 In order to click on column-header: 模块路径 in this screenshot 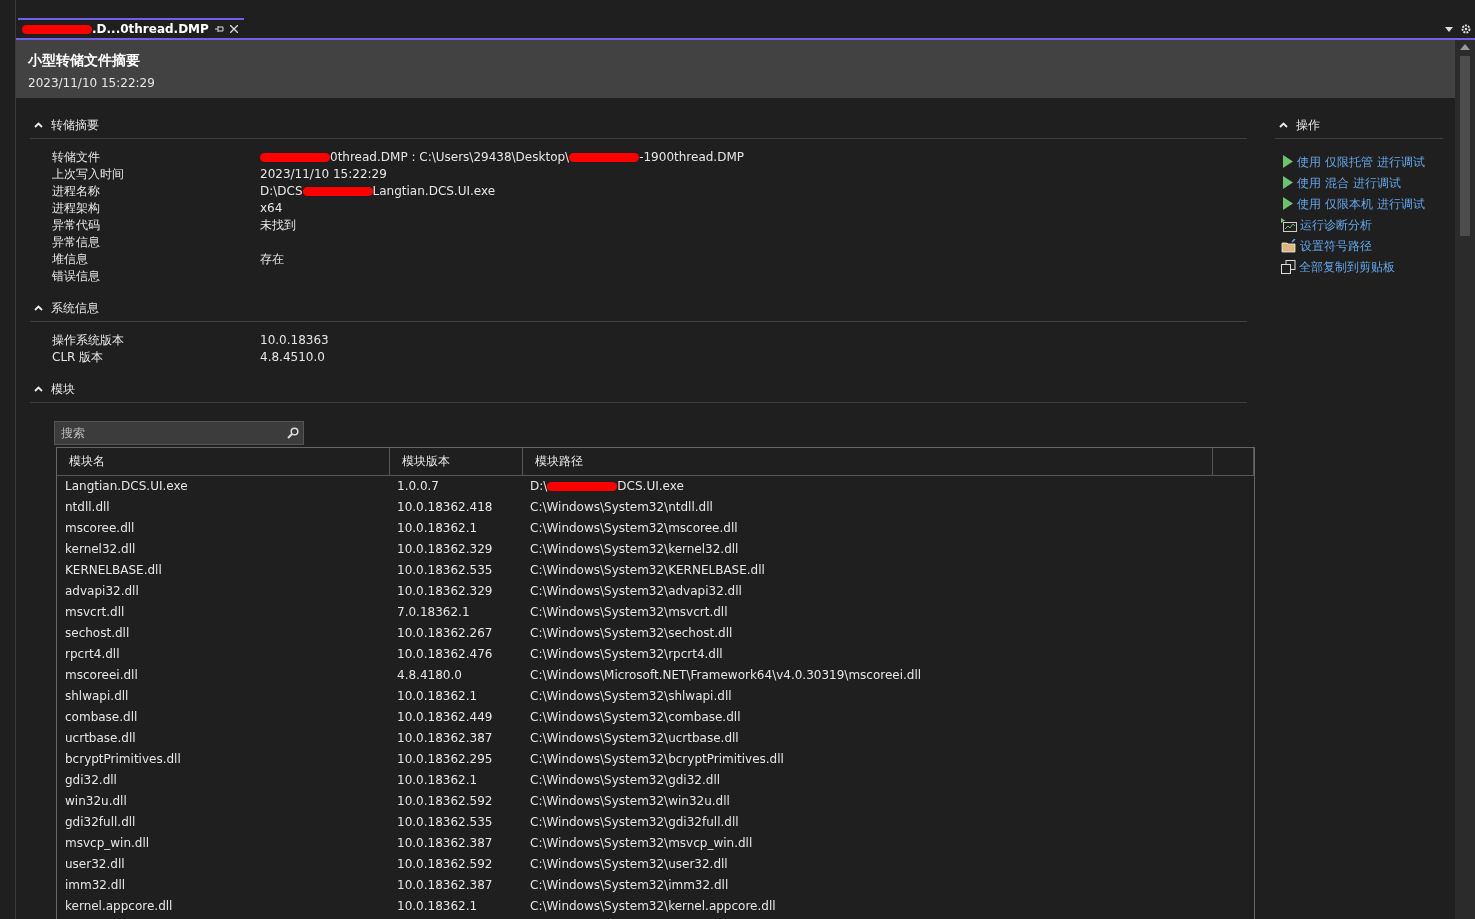, I will do `click(867, 461)`.